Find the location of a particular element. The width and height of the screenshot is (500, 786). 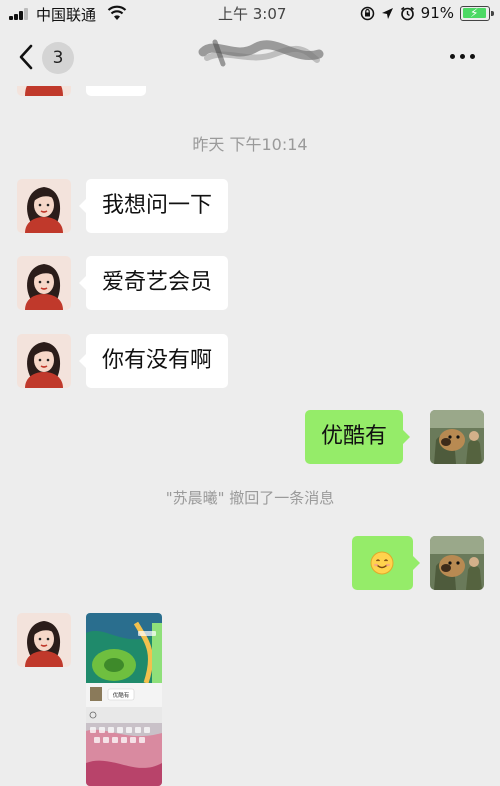

message-bubble-outgoing-emoji is located at coordinates (386, 563).